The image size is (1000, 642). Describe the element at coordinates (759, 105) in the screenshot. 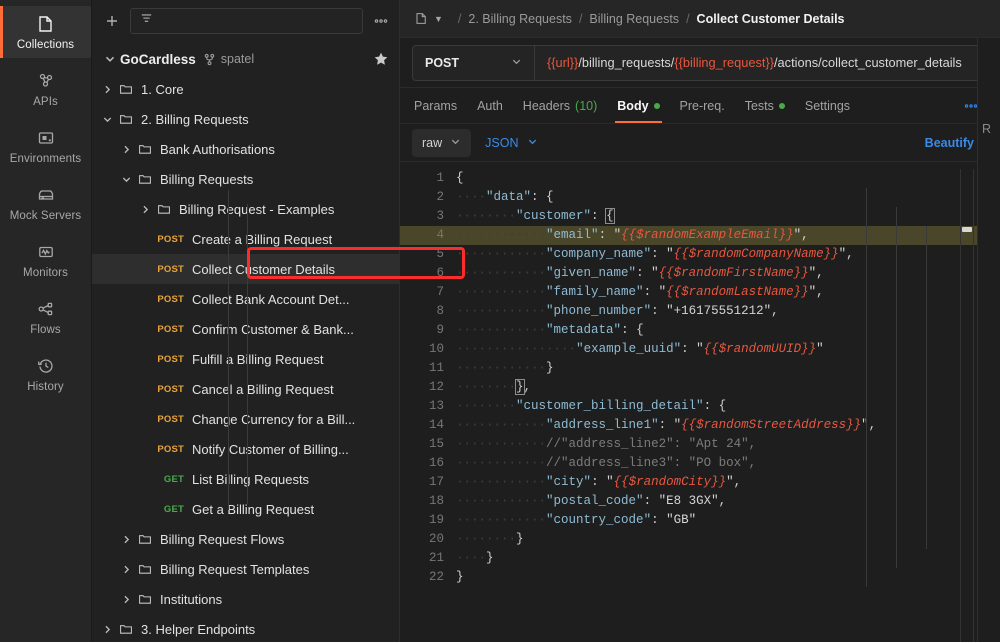

I see `tab-label: Tests` at that location.